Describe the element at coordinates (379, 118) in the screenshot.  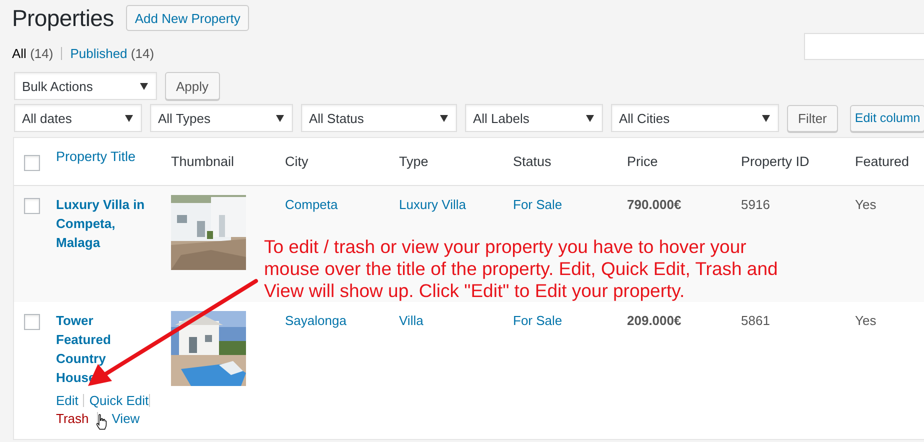
I see `dropdown: All Status` at that location.